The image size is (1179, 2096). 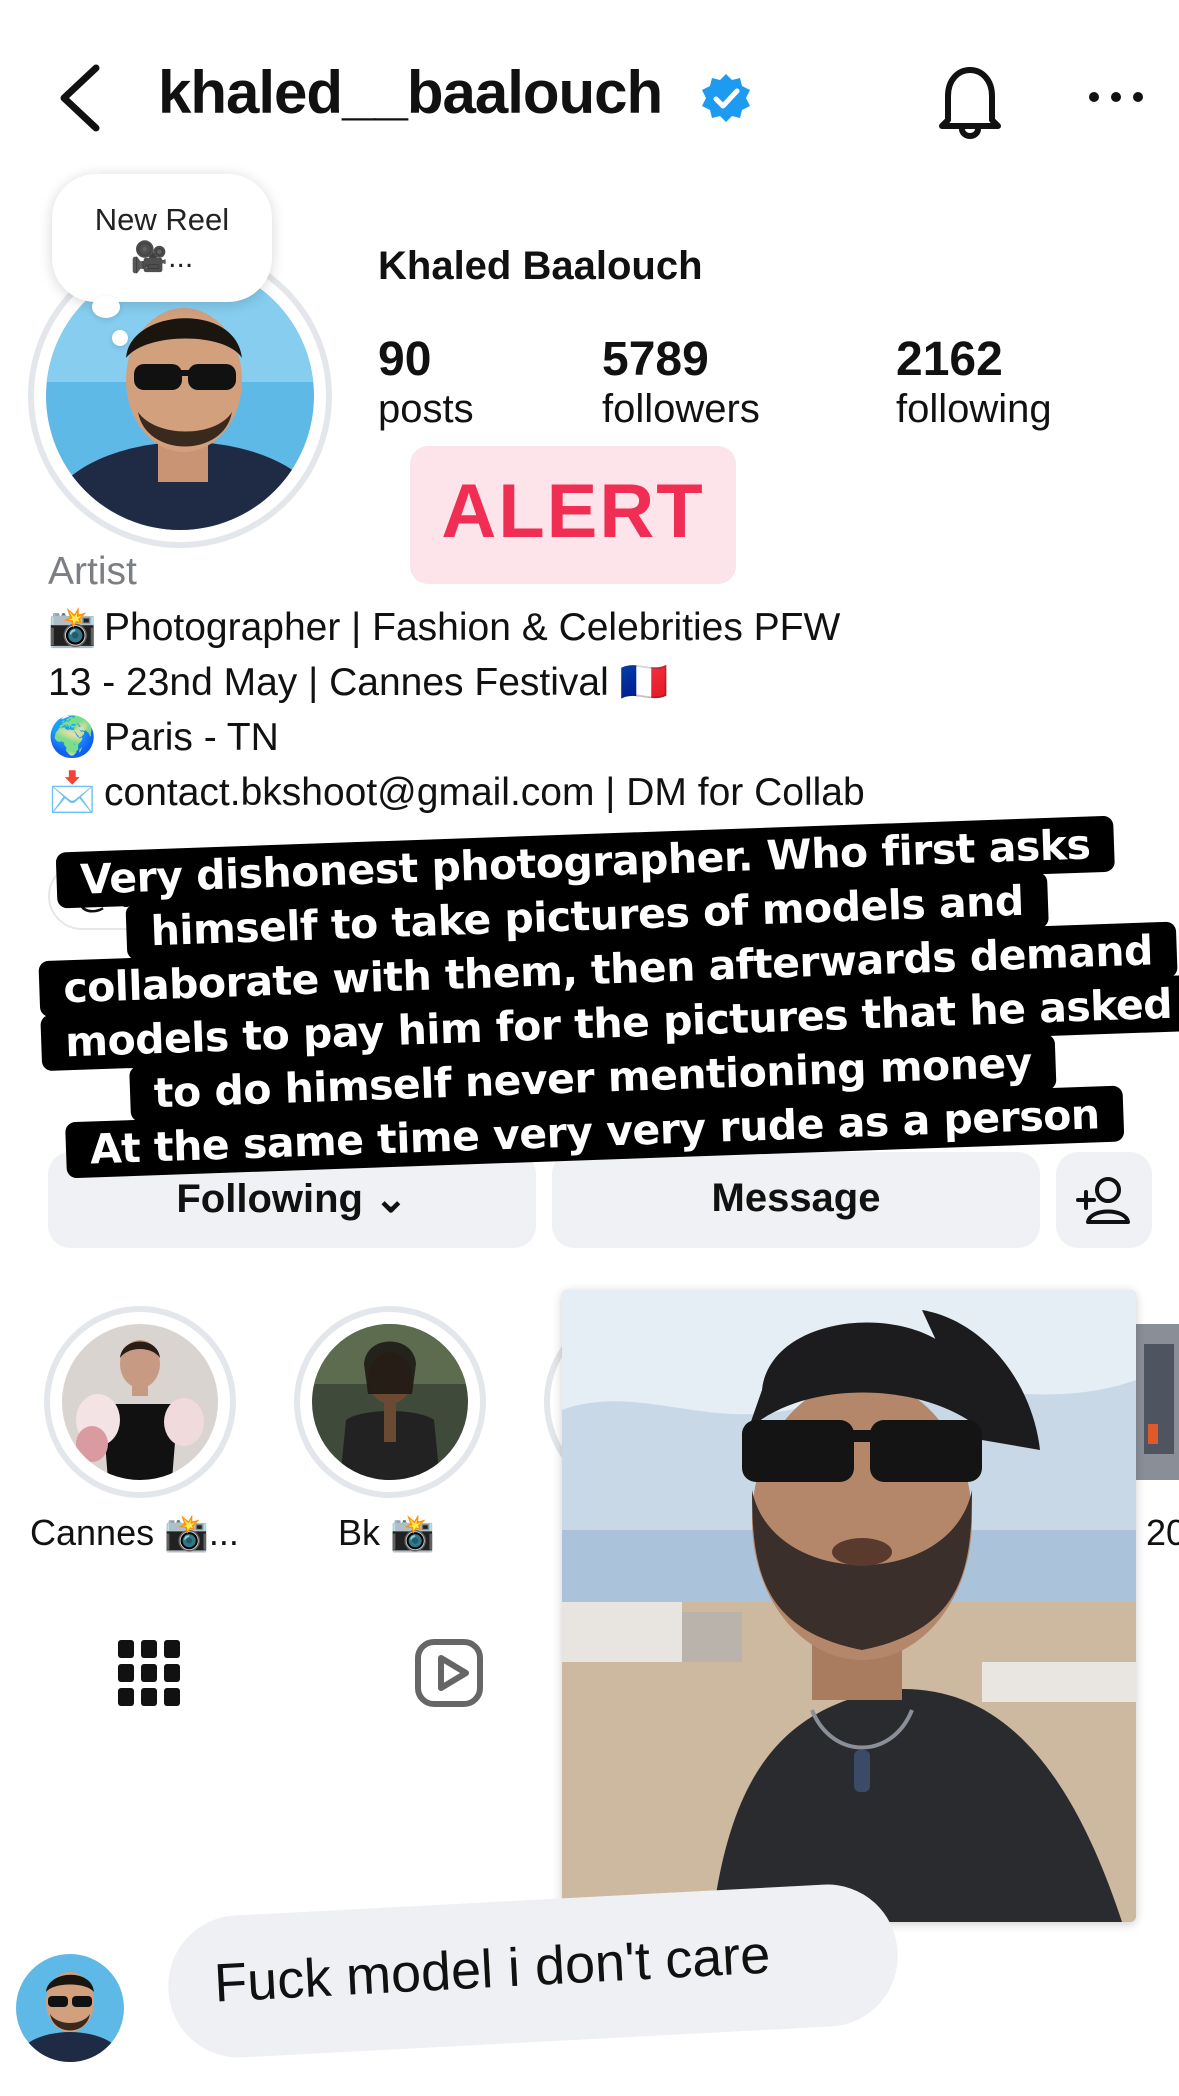 I want to click on bubble-tail-dot, so click(x=120, y=338).